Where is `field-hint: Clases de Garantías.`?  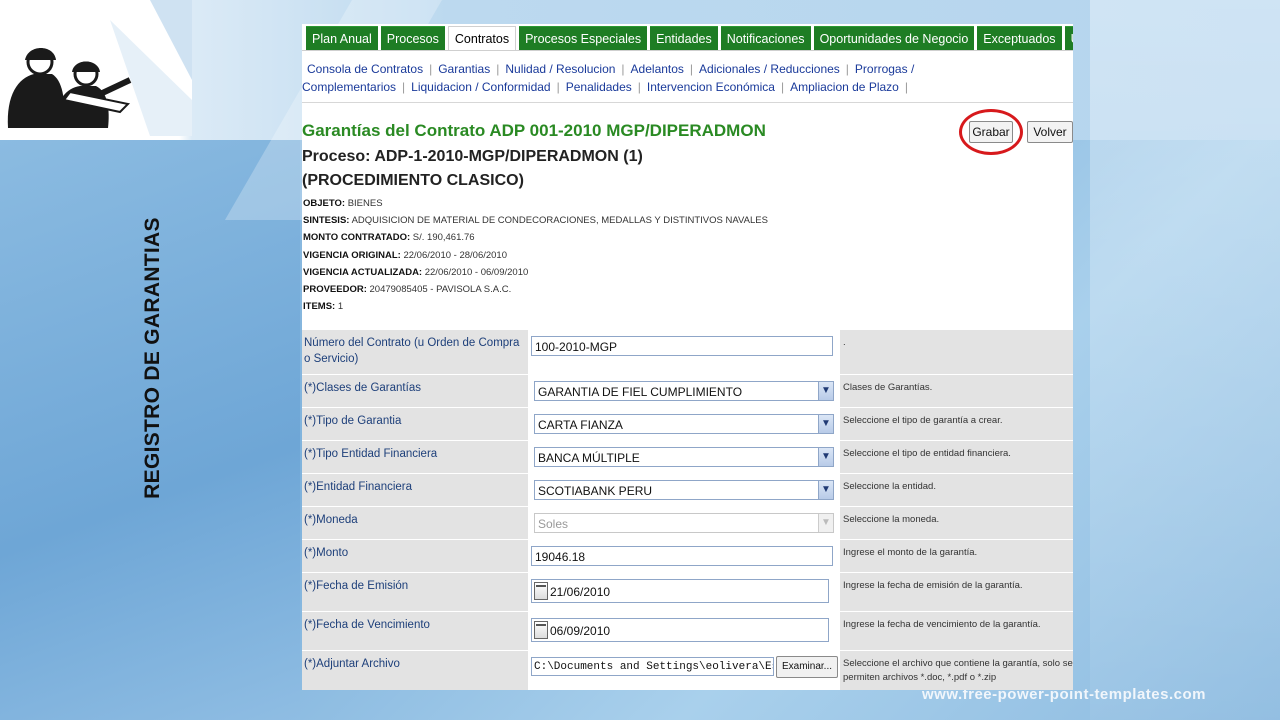
field-hint: Clases de Garantías. is located at coordinates (956, 391).